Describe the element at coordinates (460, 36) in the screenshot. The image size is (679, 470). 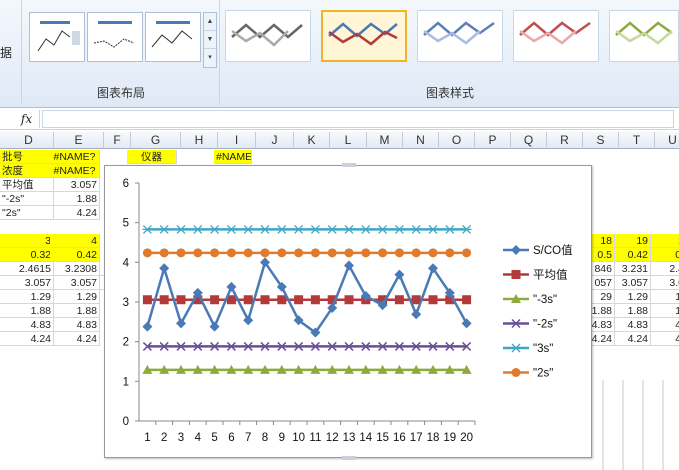
I see `chart-style-blue-tile` at that location.